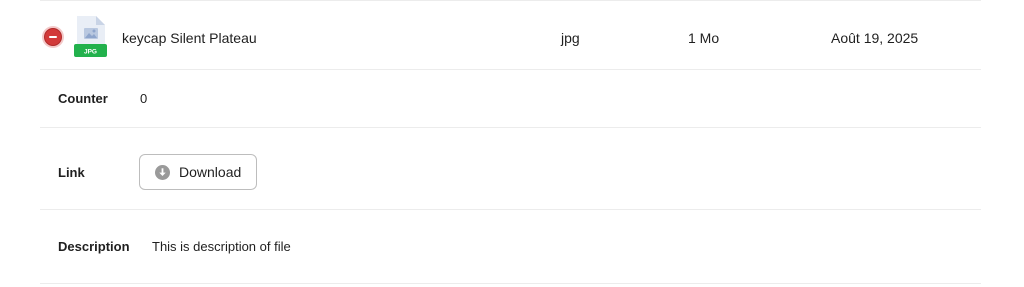 This screenshot has width=1024, height=287. Describe the element at coordinates (189, 38) in the screenshot. I see `file-name: keycap Silent Plateau` at that location.